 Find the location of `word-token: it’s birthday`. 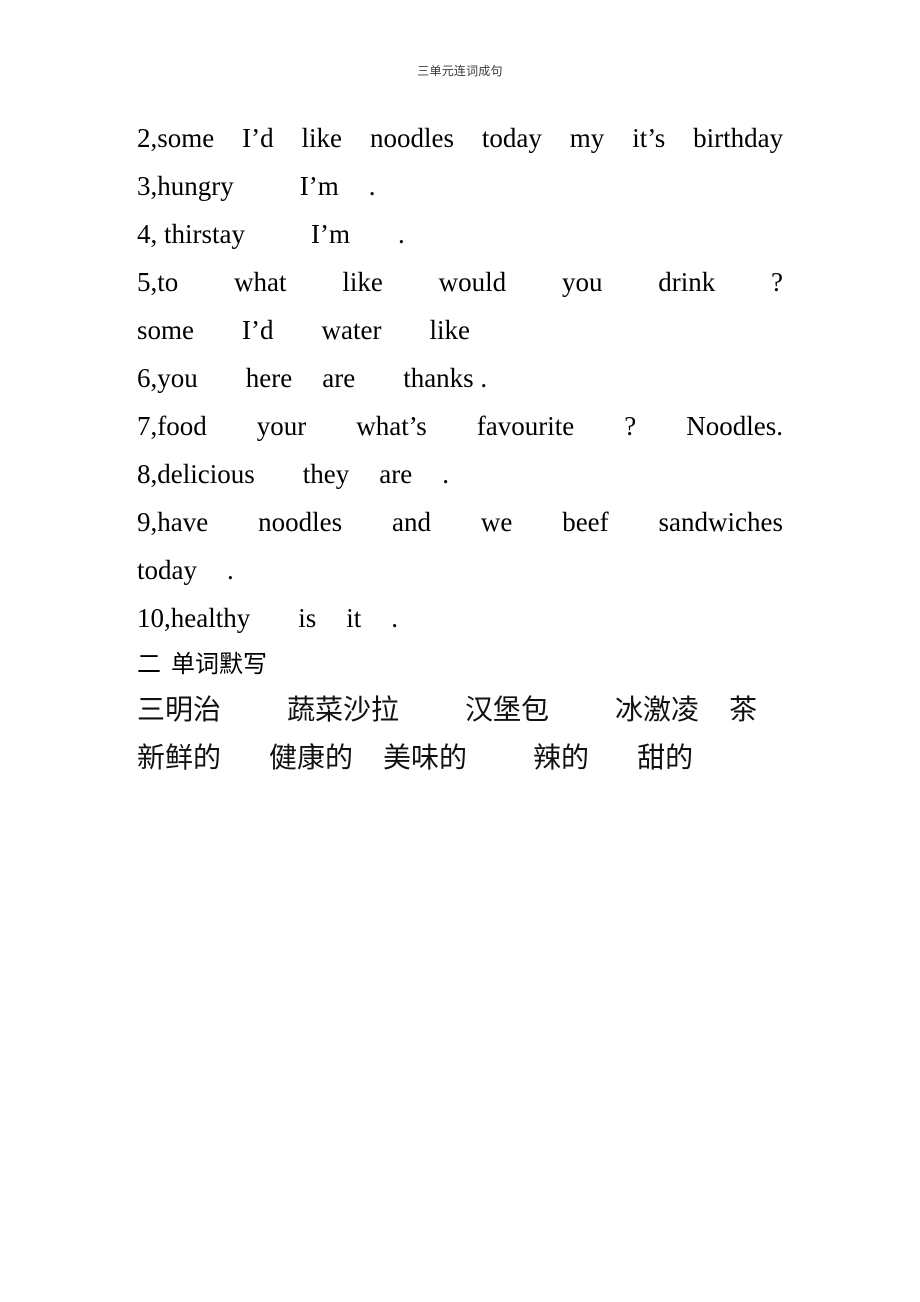

word-token: it’s birthday is located at coordinates (708, 138).